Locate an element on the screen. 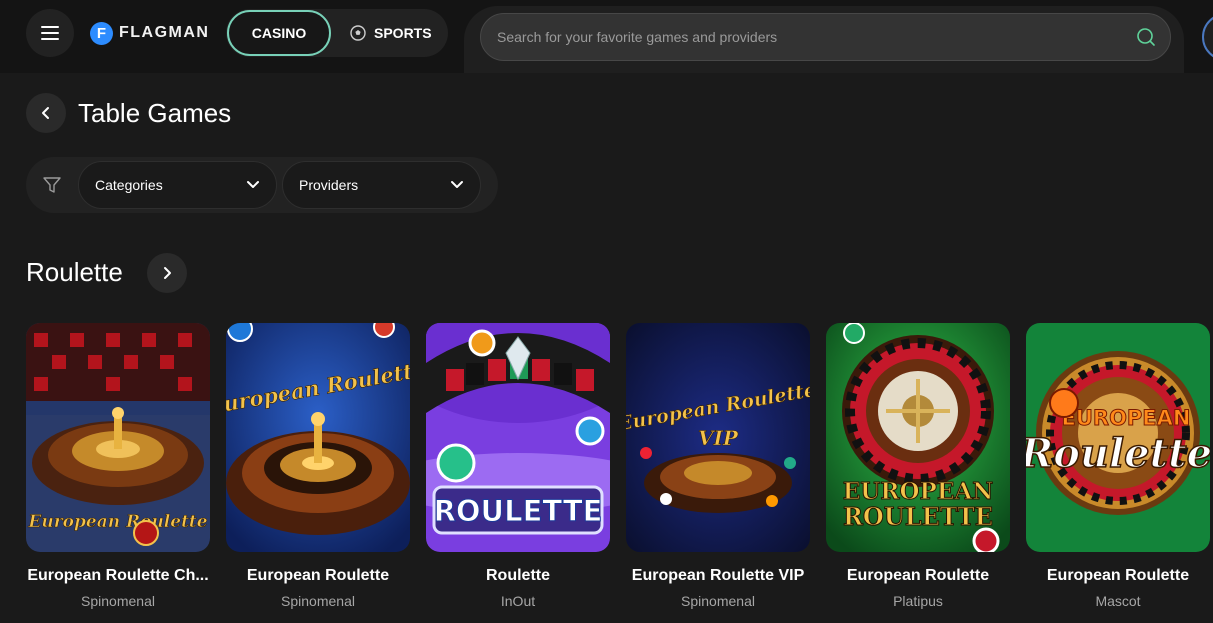 The width and height of the screenshot is (1213, 623). game-title: European Roulette VIP is located at coordinates (718, 576).